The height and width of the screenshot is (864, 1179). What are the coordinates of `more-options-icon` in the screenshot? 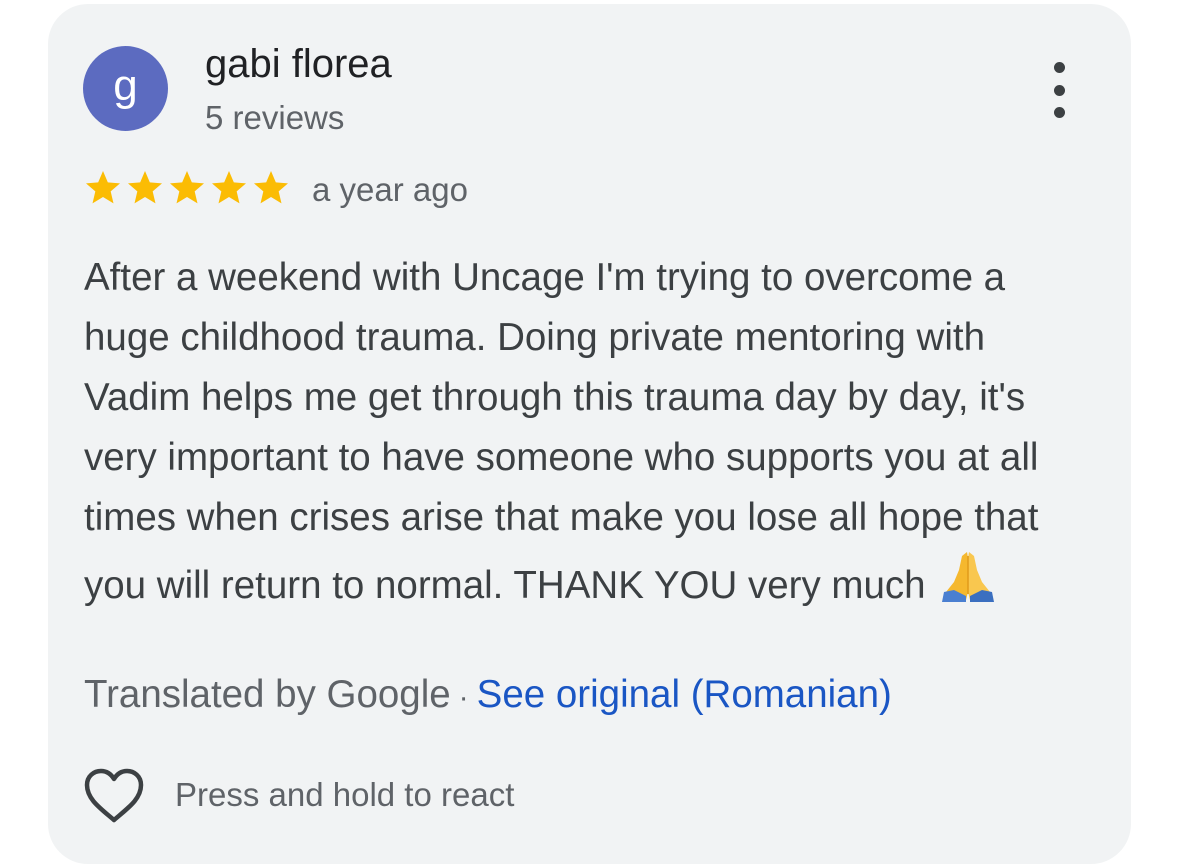 It's located at (1059, 90).